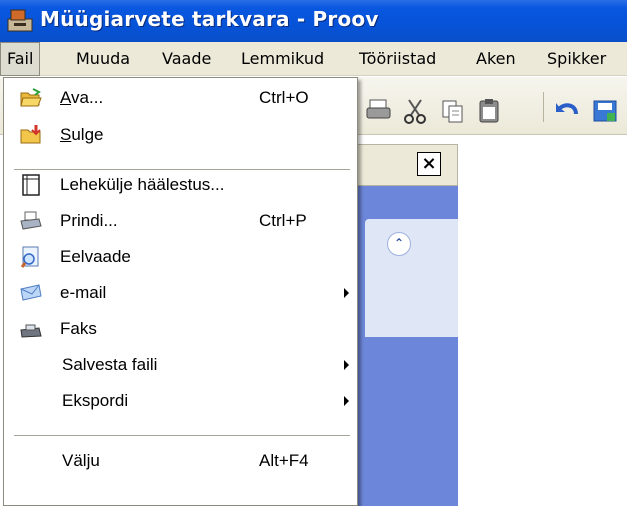  What do you see at coordinates (605, 111) in the screenshot?
I see `save-icon` at bounding box center [605, 111].